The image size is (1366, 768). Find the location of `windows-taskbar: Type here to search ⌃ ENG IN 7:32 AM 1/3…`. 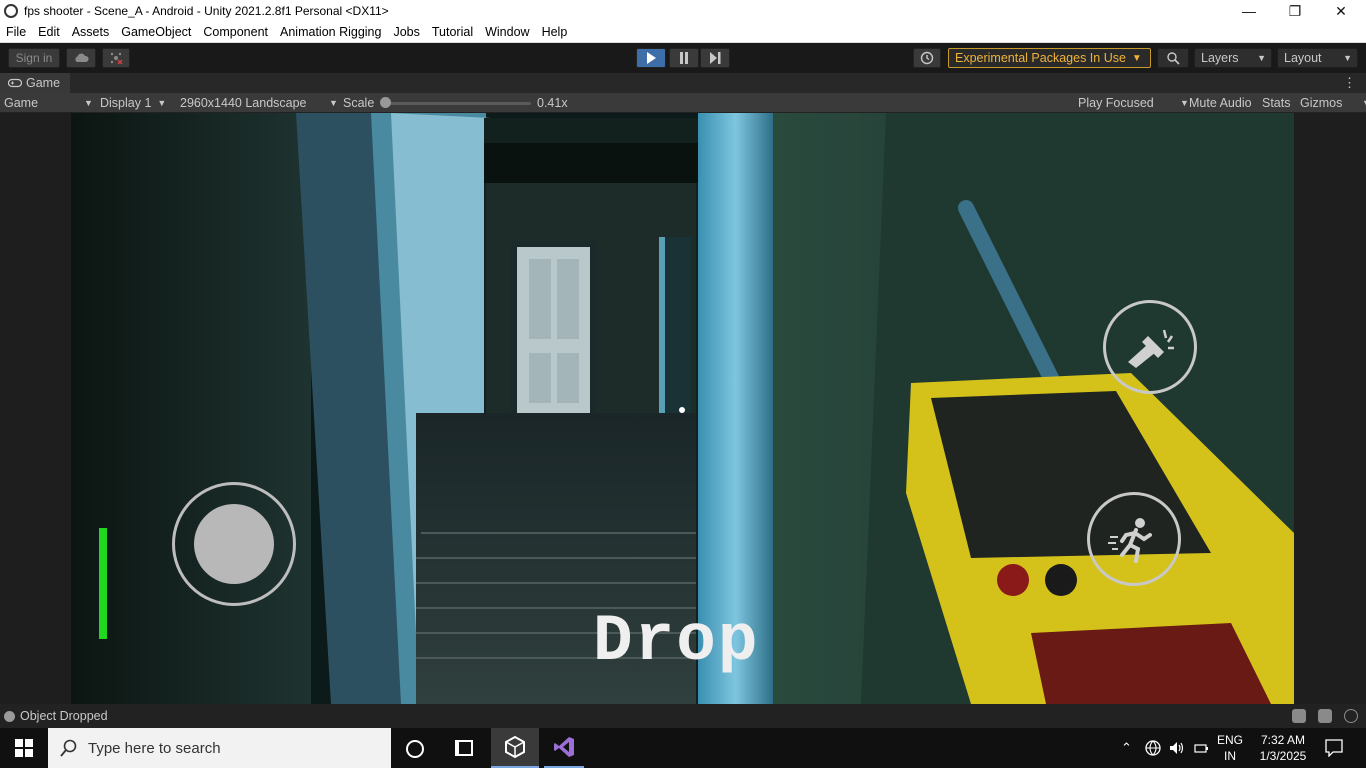

windows-taskbar: Type here to search ⌃ ENG IN 7:32 AM 1/3… is located at coordinates (683, 748).